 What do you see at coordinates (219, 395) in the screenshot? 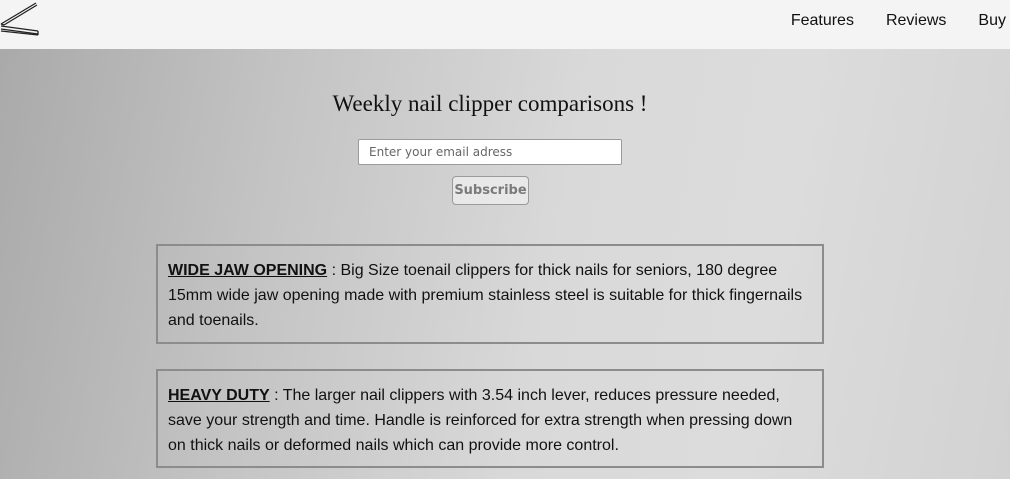
I see `feature-title: HEAVY DUTY` at bounding box center [219, 395].